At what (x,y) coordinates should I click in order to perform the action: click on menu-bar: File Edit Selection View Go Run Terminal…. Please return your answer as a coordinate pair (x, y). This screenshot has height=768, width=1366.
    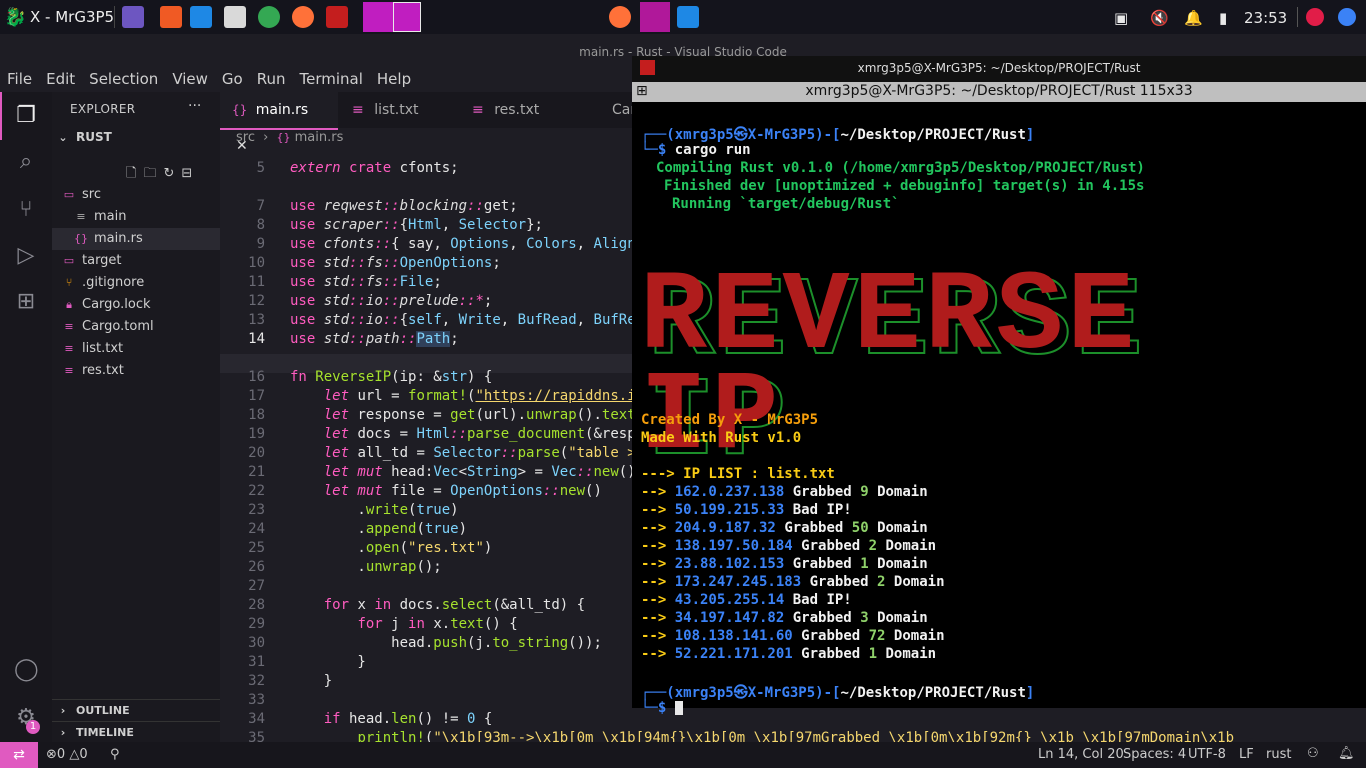
    Looking at the image, I should click on (209, 81).